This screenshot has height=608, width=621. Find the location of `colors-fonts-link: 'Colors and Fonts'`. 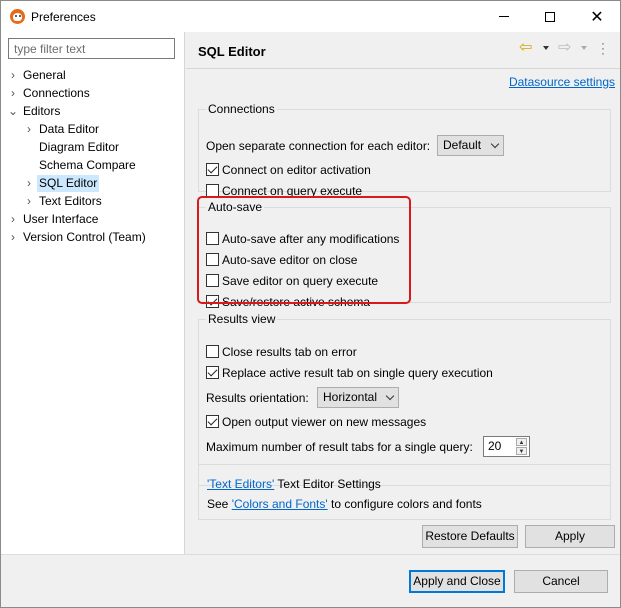

colors-fonts-link: 'Colors and Fonts' is located at coordinates (280, 504).